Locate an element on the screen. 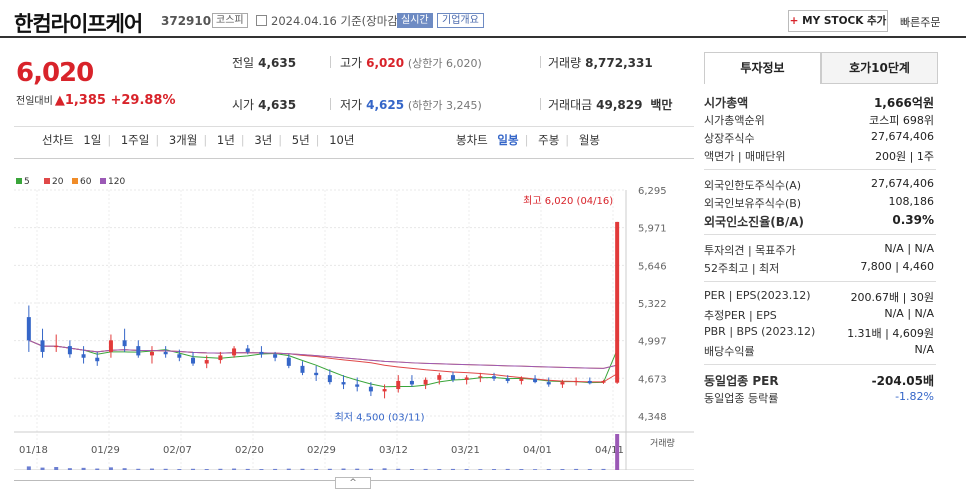 Image resolution: width=966 pixels, height=494 pixels. base-date: 2024.04.16 기준(장마감) is located at coordinates (337, 21).